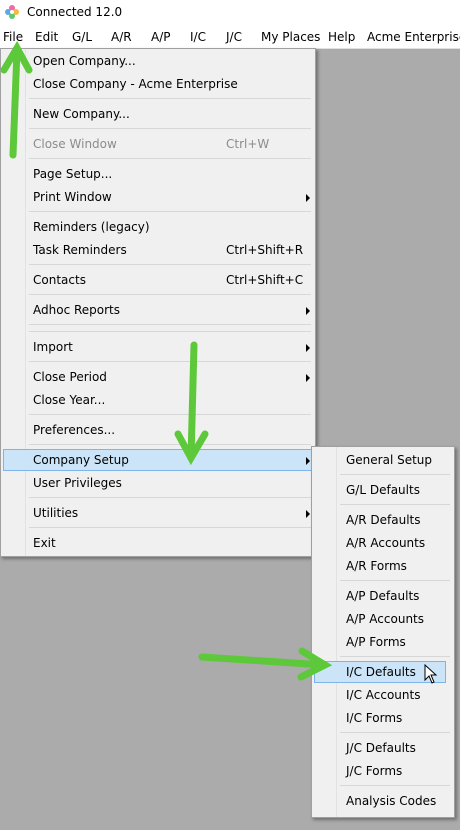  Describe the element at coordinates (382, 596) in the screenshot. I see `submenu-item-ap-defaults: A/P Defaults` at that location.